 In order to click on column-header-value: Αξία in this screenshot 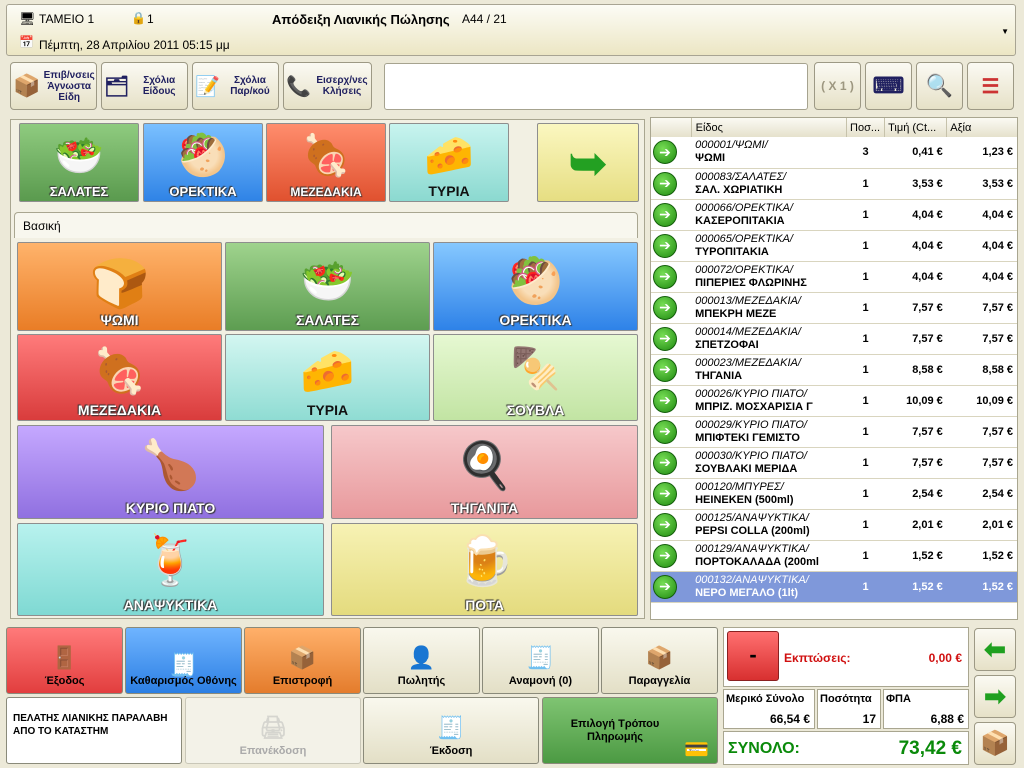, I will do `click(982, 127)`.